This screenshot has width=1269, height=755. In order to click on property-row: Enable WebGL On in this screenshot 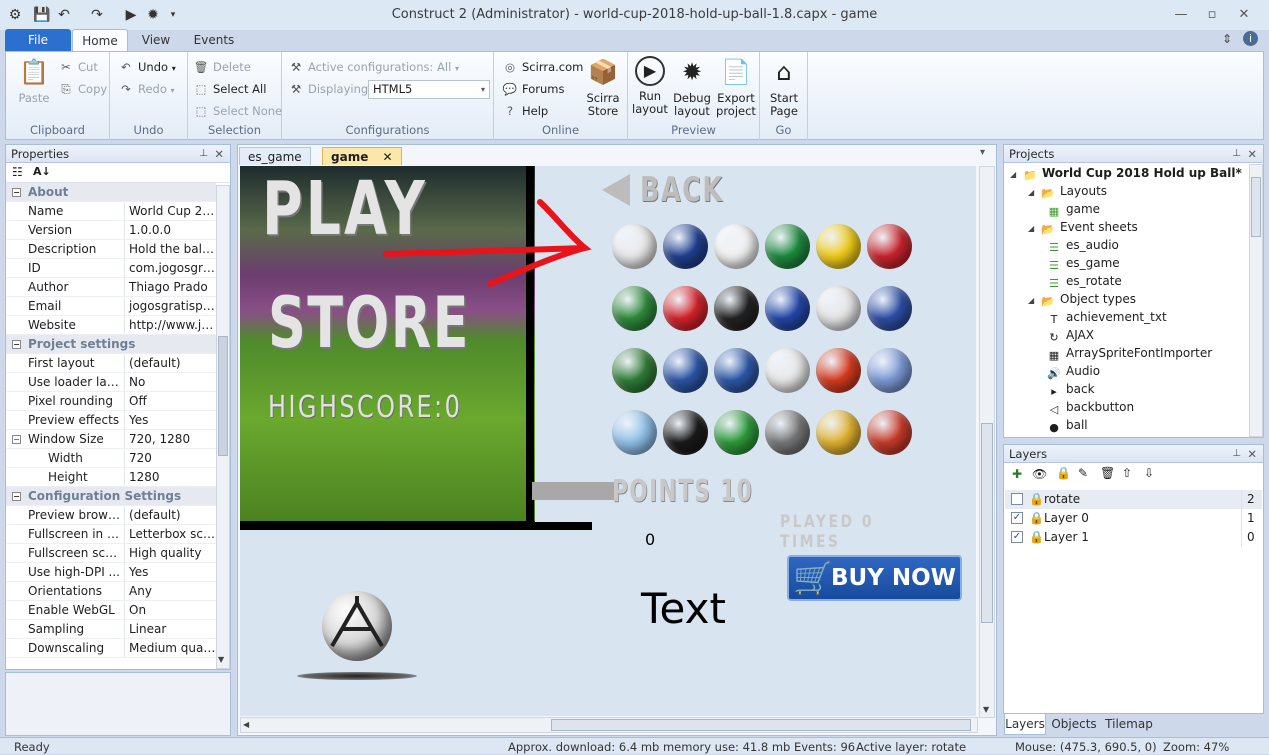, I will do `click(111, 610)`.